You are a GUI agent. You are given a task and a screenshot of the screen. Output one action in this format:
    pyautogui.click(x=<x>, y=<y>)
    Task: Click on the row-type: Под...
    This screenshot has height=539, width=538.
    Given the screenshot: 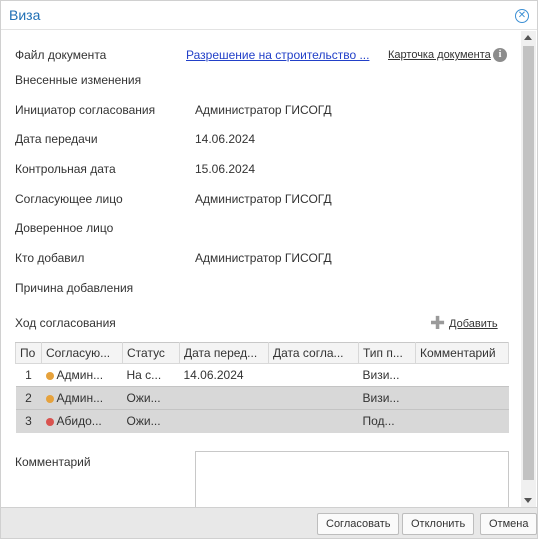 What is the action you would take?
    pyautogui.click(x=387, y=421)
    